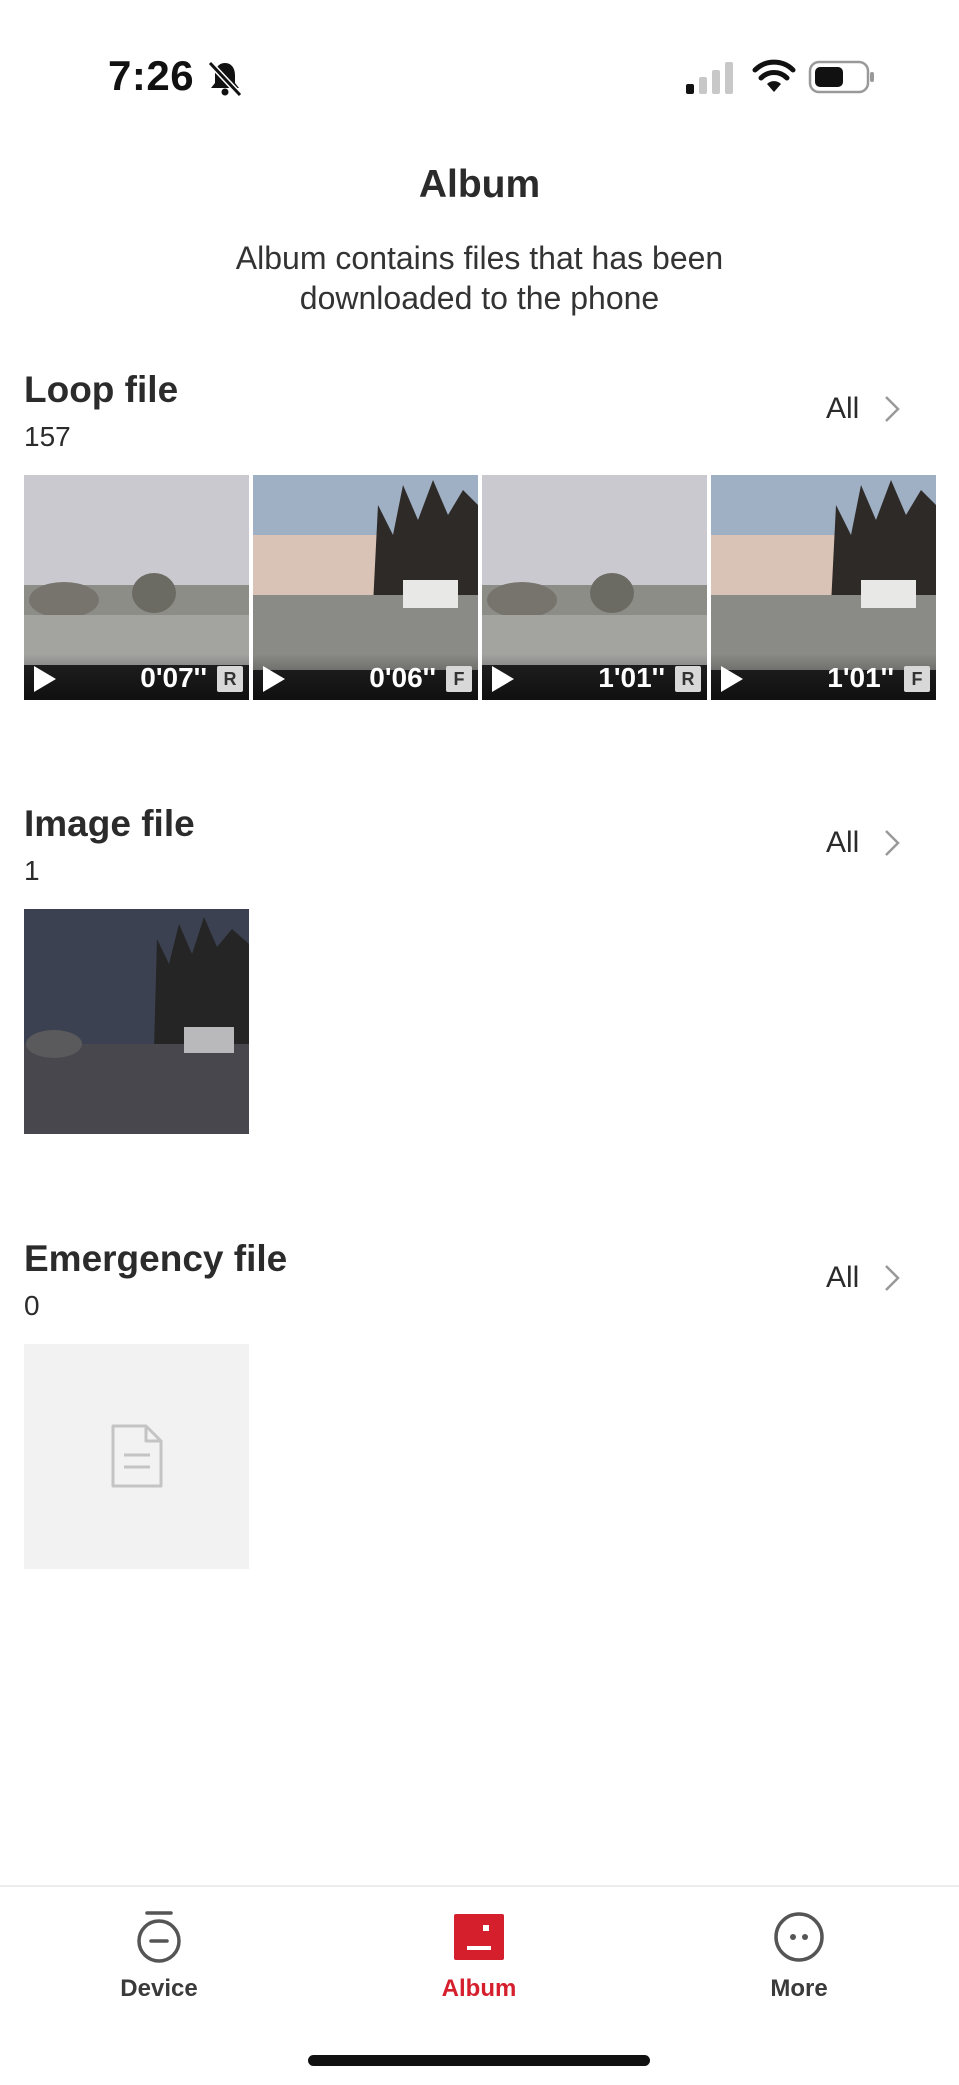 The width and height of the screenshot is (959, 2085). What do you see at coordinates (479, 1964) in the screenshot?
I see `tab-album: Album` at bounding box center [479, 1964].